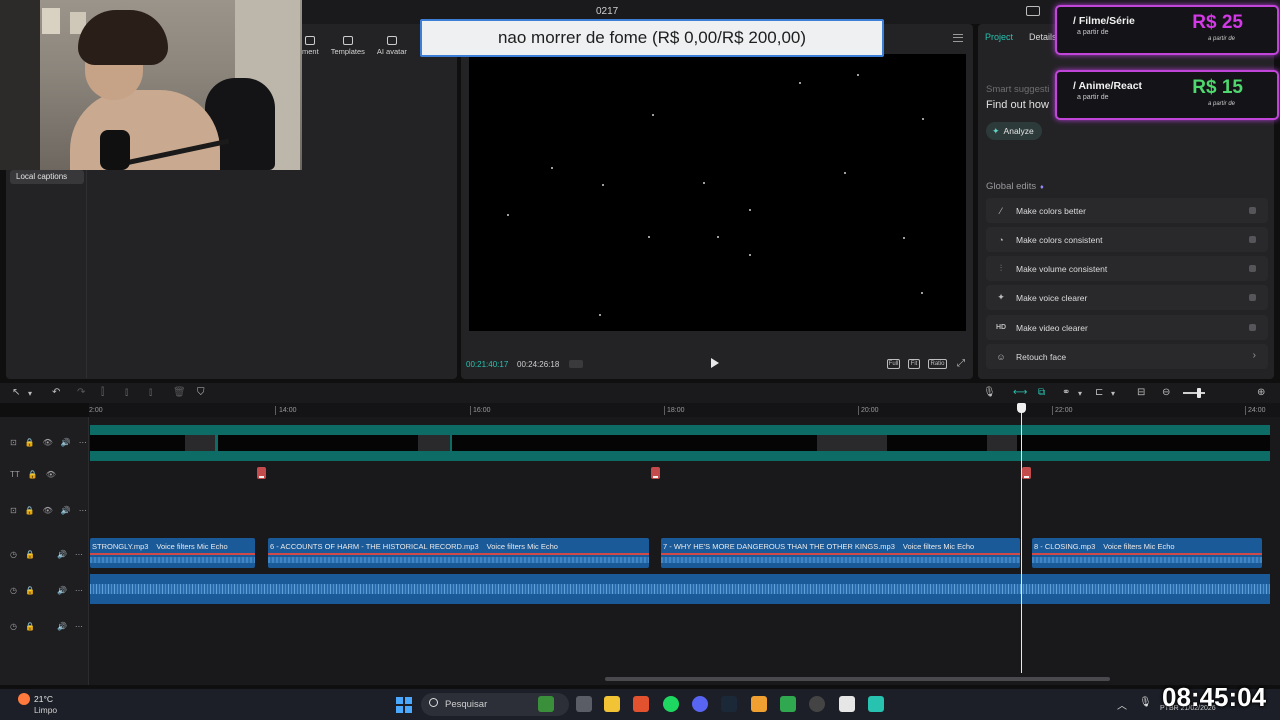 The image size is (1280, 720). Describe the element at coordinates (201, 392) in the screenshot. I see `shield-icon: ⛉` at that location.